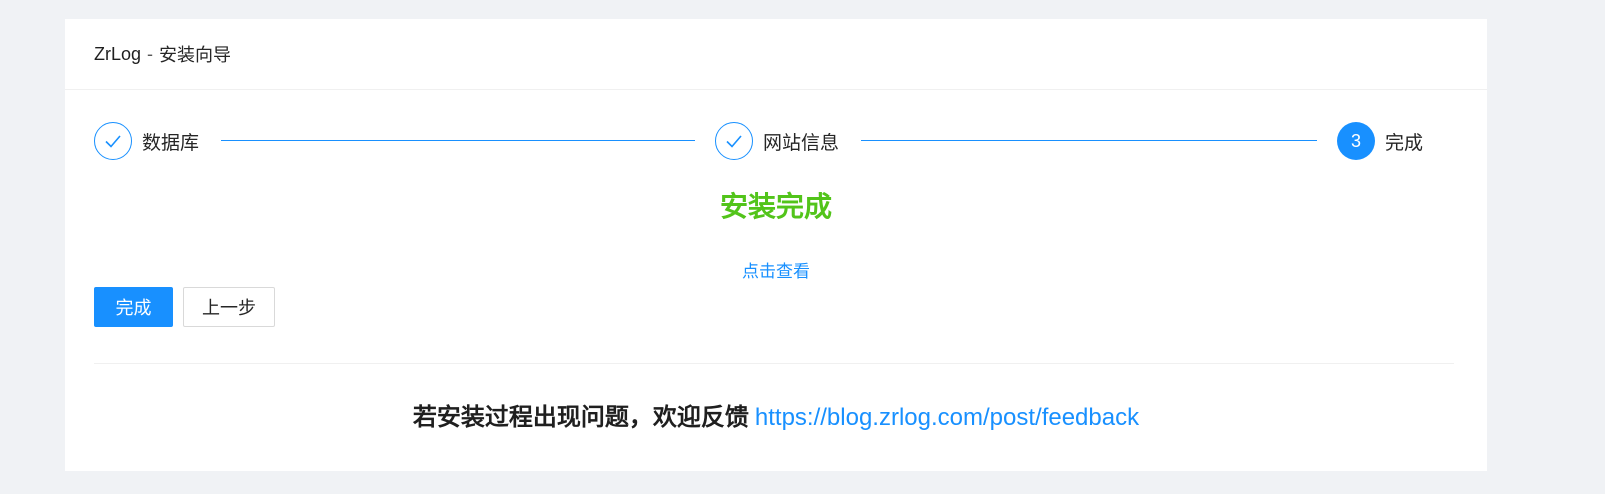 The width and height of the screenshot is (1605, 494). What do you see at coordinates (947, 417) in the screenshot?
I see `feedback-link: https://blog.zrlog.com/post/feedback` at bounding box center [947, 417].